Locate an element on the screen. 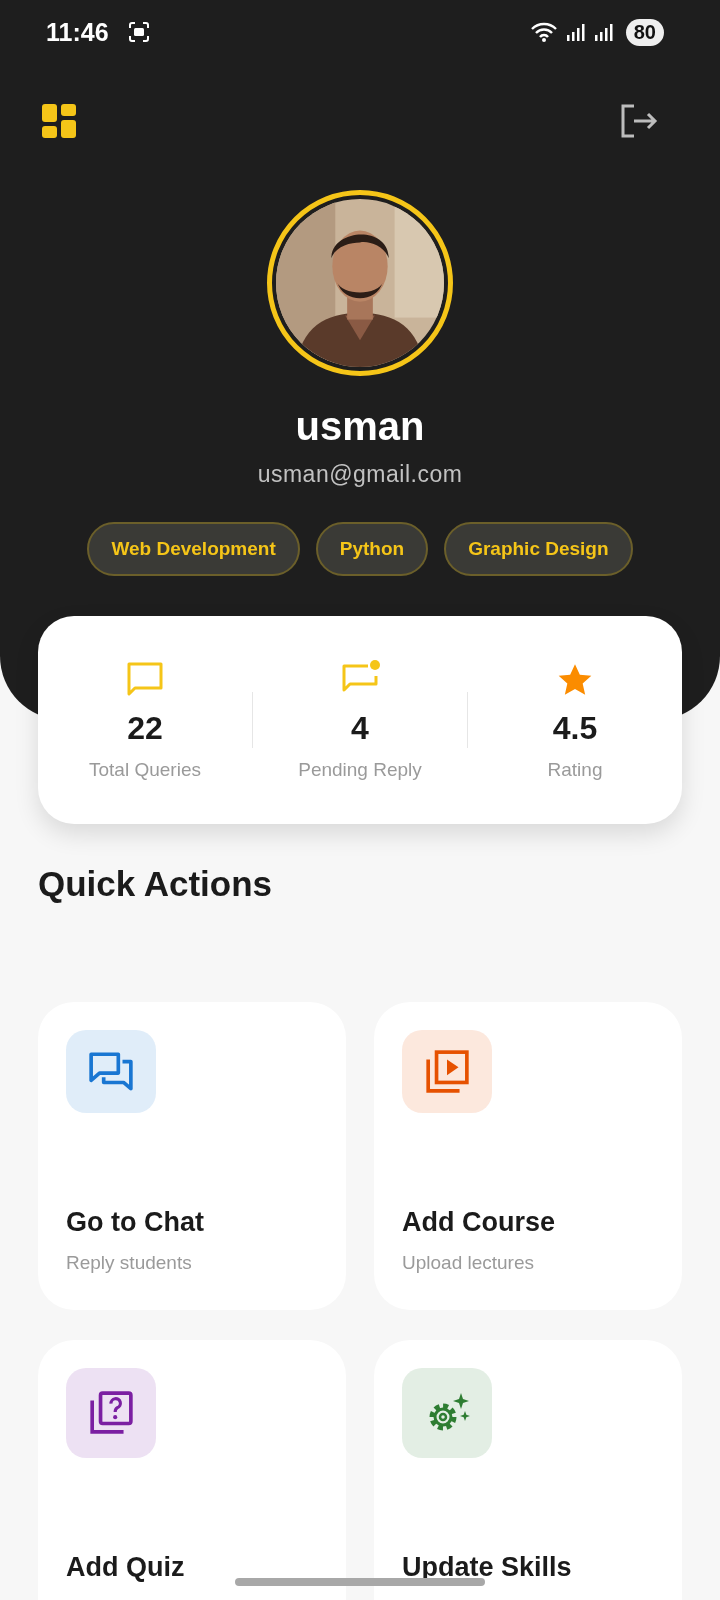  dashboard-icon is located at coordinates (59, 121).